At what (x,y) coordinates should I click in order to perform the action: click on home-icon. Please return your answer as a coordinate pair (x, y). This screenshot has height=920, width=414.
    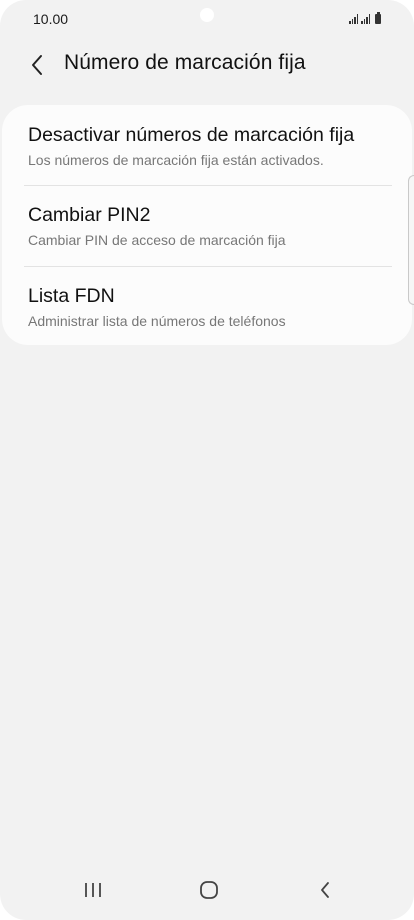
    Looking at the image, I should click on (209, 890).